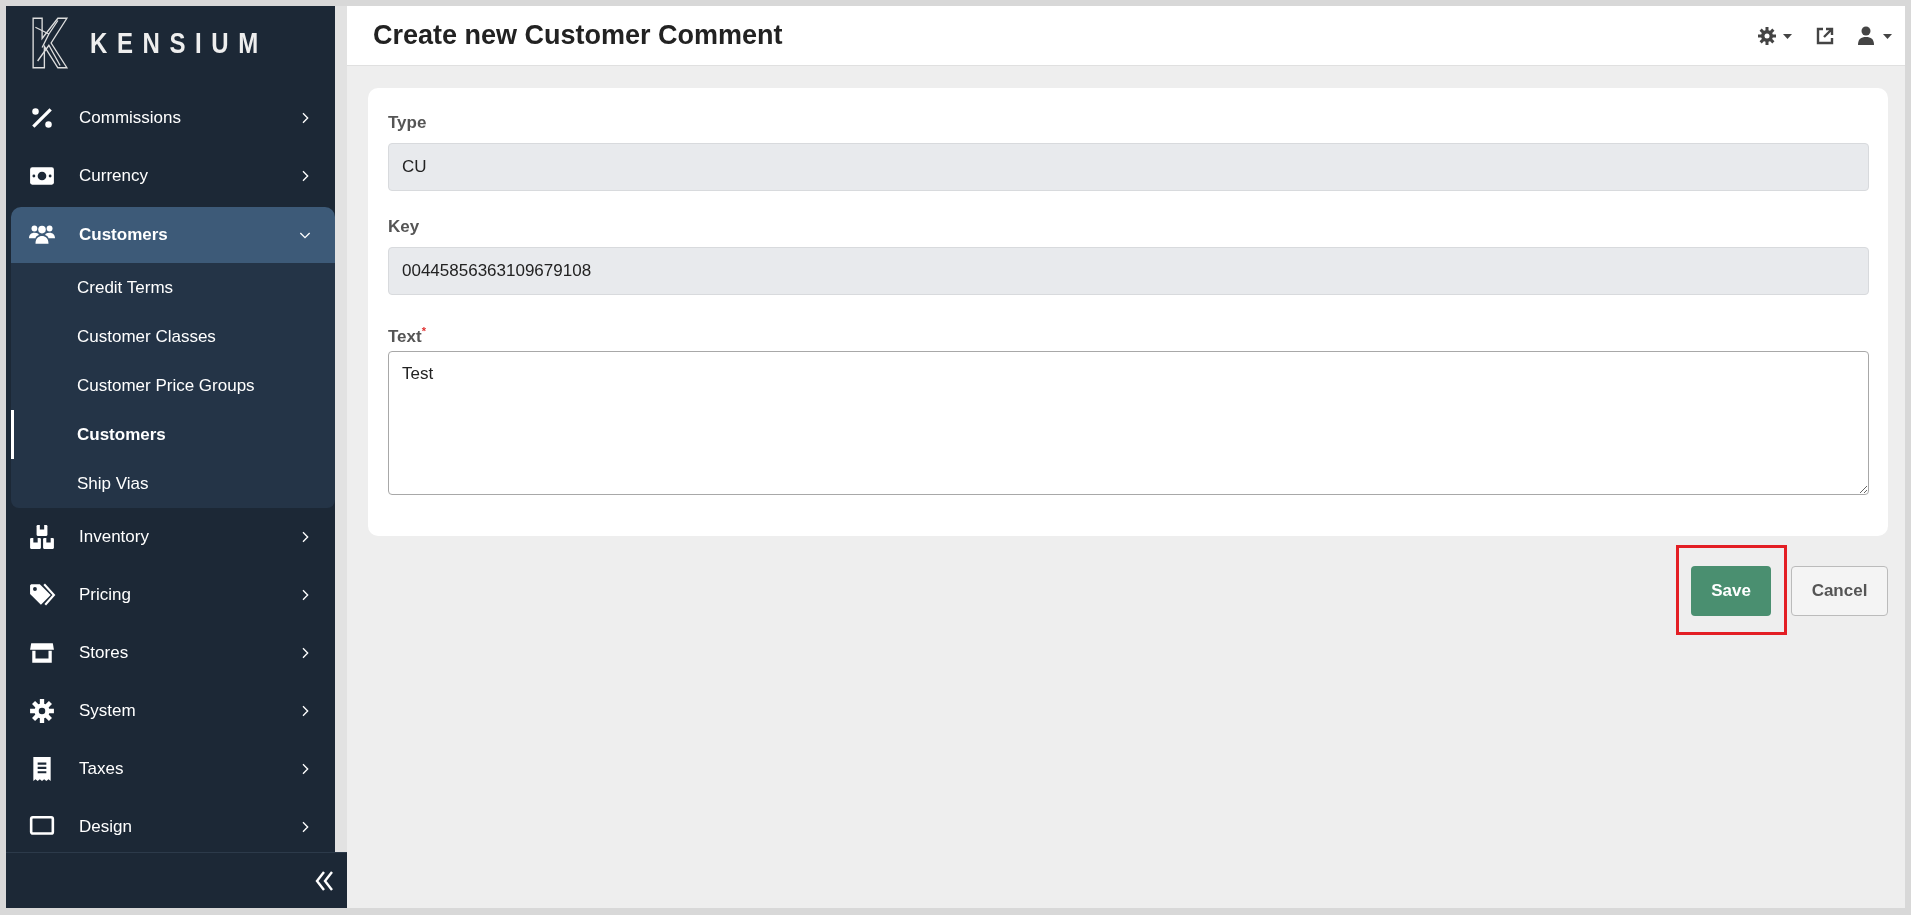 The height and width of the screenshot is (915, 1911). I want to click on logo-text: KENSIUM, so click(179, 43).